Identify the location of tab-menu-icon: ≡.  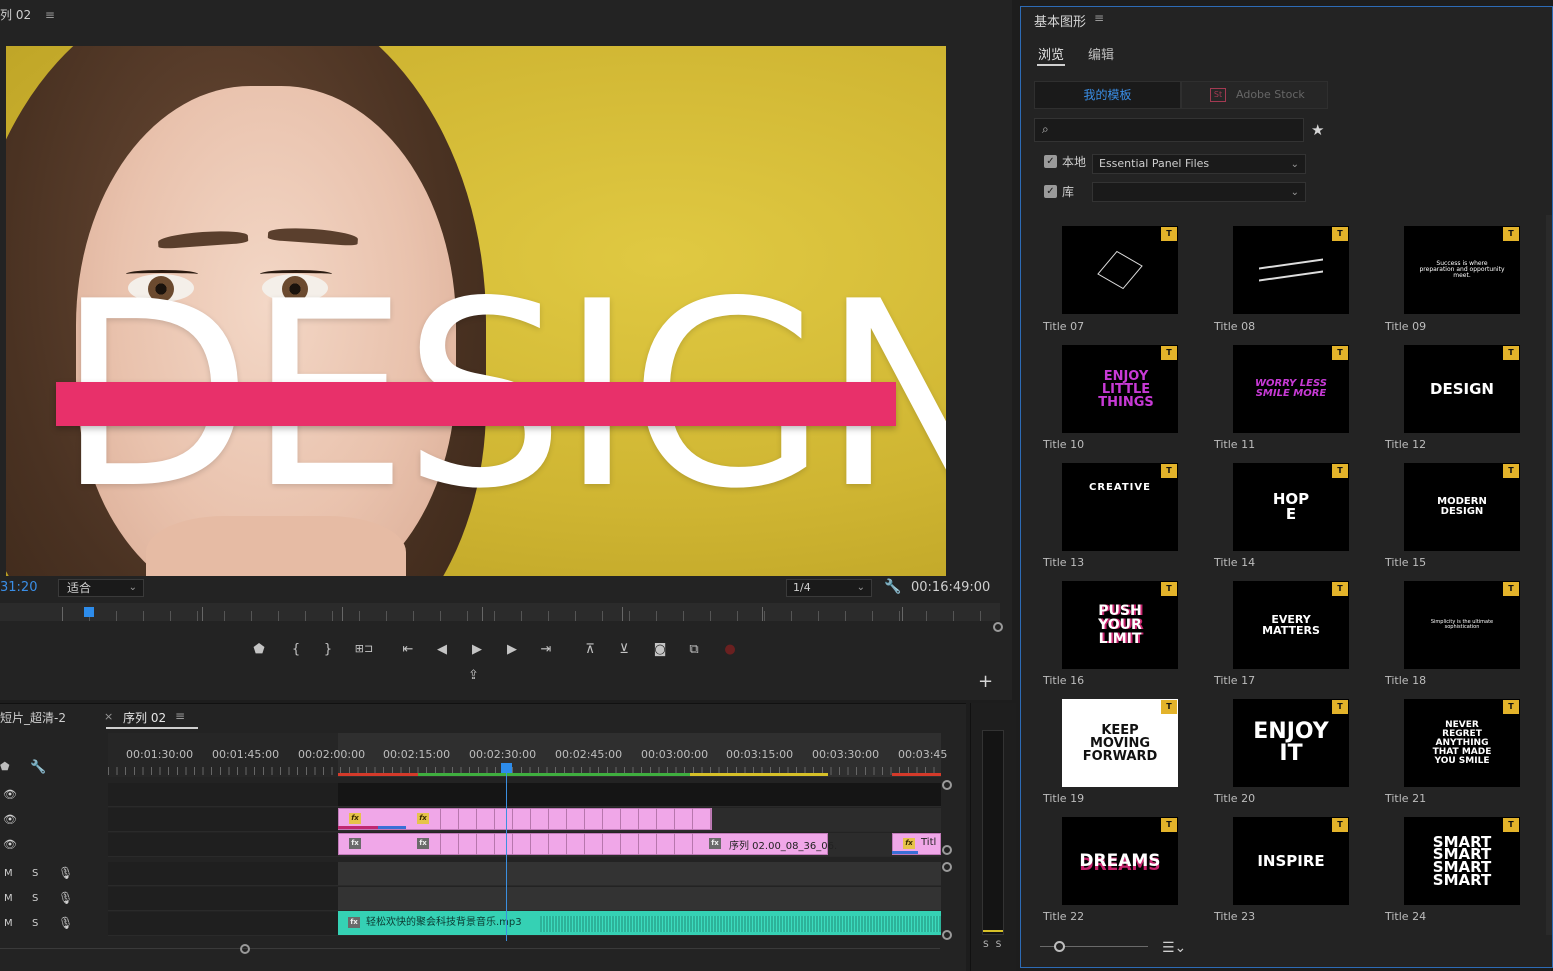
(180, 716).